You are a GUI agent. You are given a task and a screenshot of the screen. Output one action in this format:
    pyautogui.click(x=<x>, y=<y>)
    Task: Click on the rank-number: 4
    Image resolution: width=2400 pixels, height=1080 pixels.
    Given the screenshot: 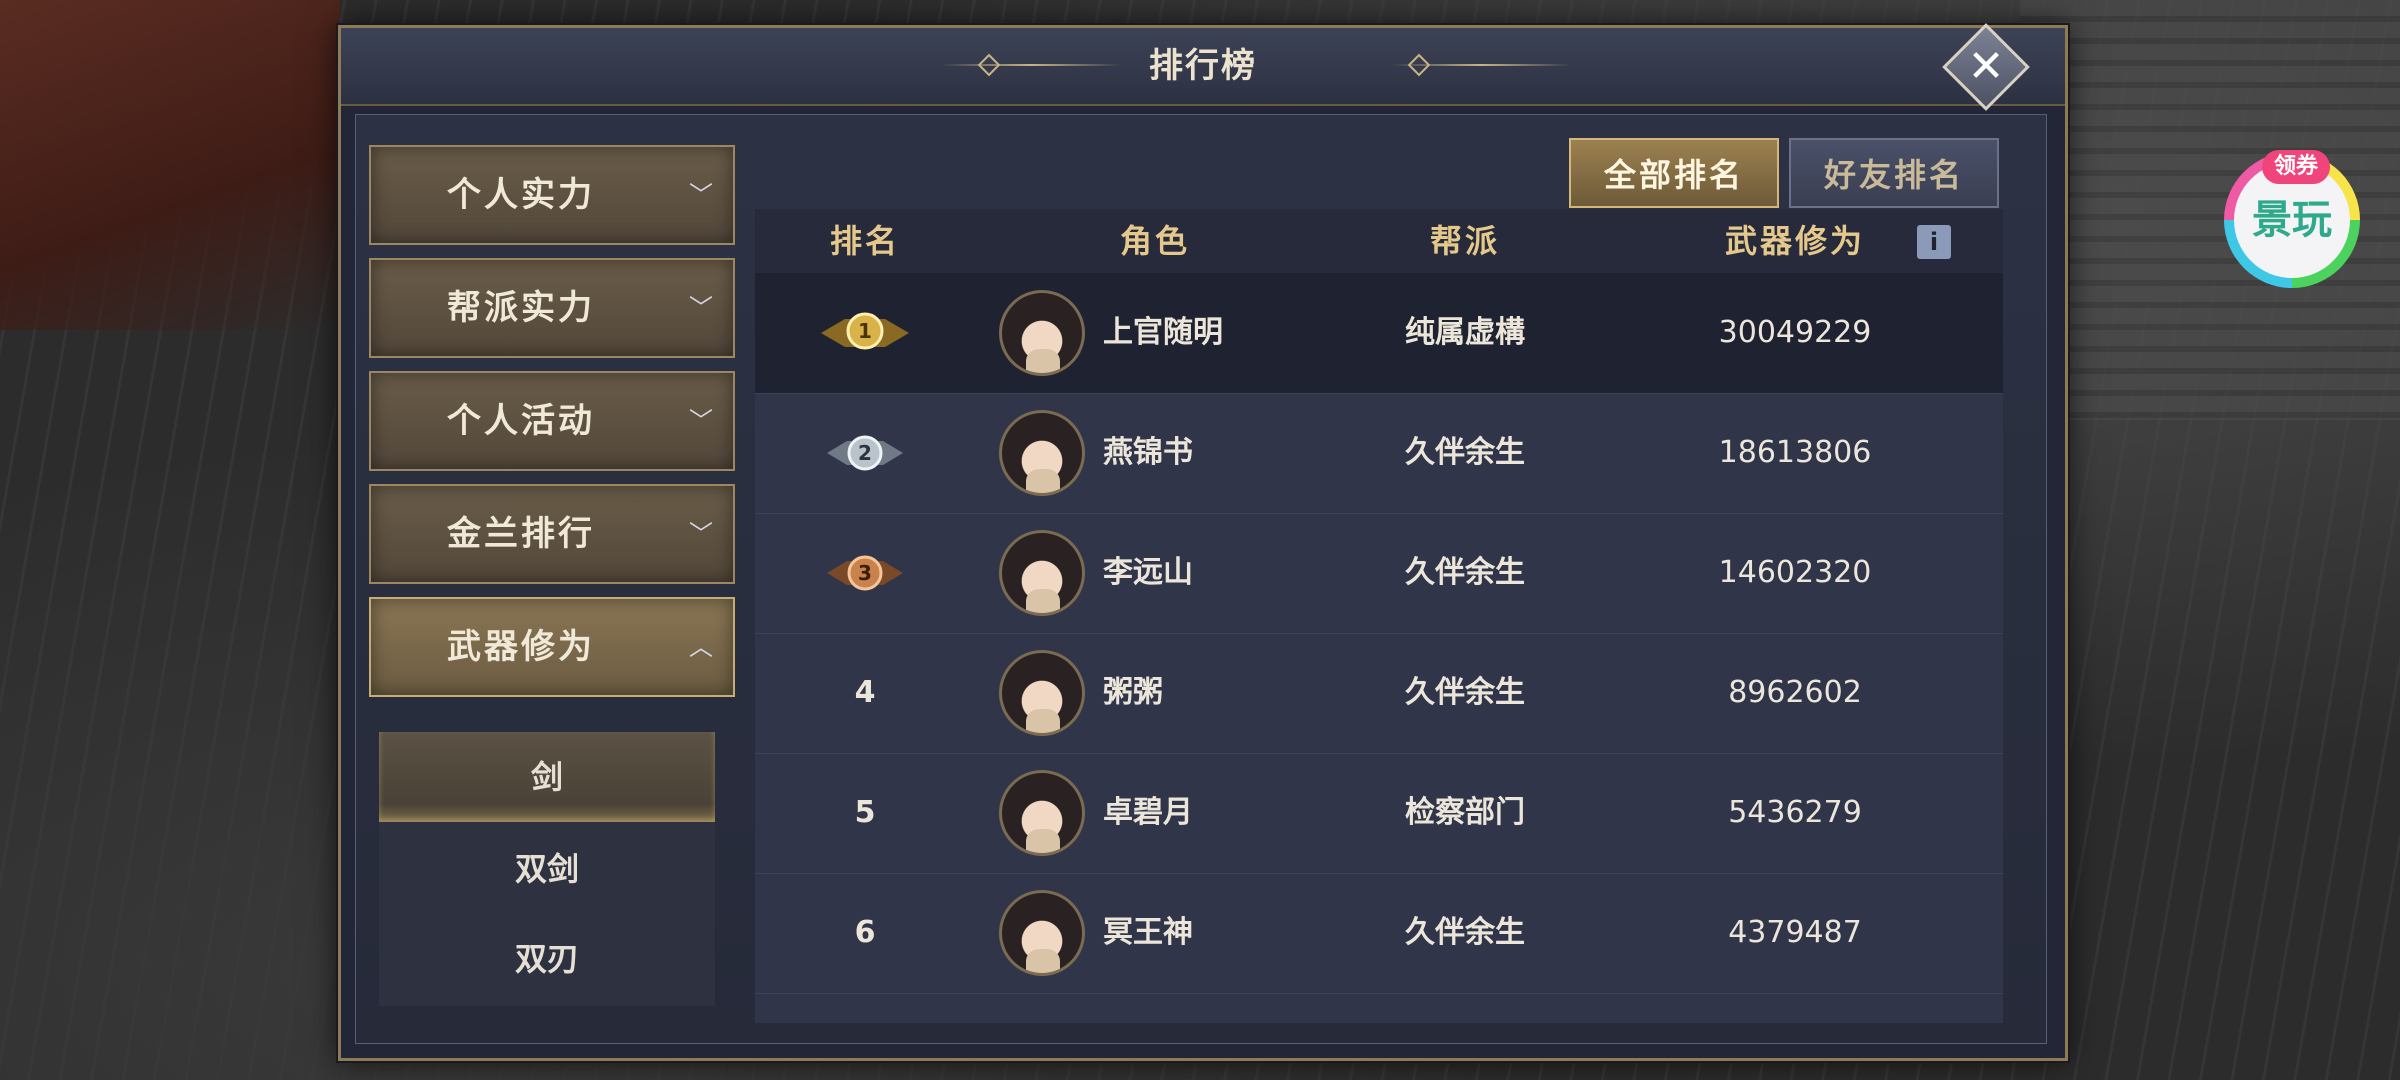 What is the action you would take?
    pyautogui.click(x=865, y=692)
    